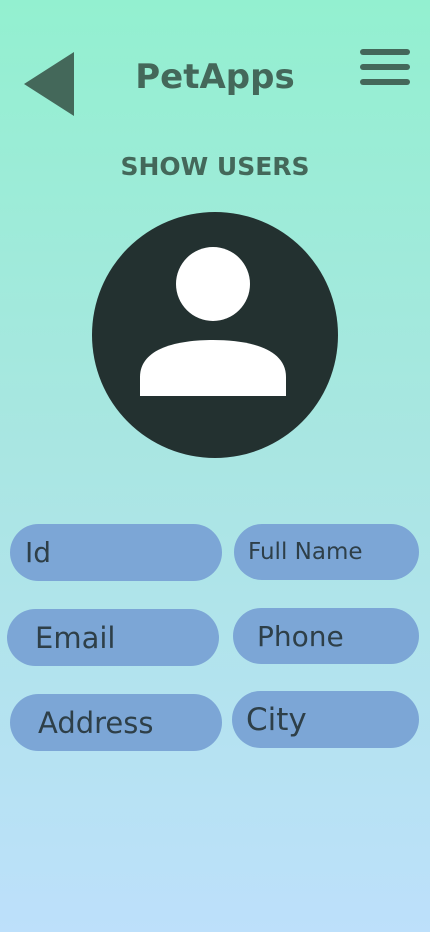 Image resolution: width=430 pixels, height=932 pixels. I want to click on menu-button, so click(385, 66).